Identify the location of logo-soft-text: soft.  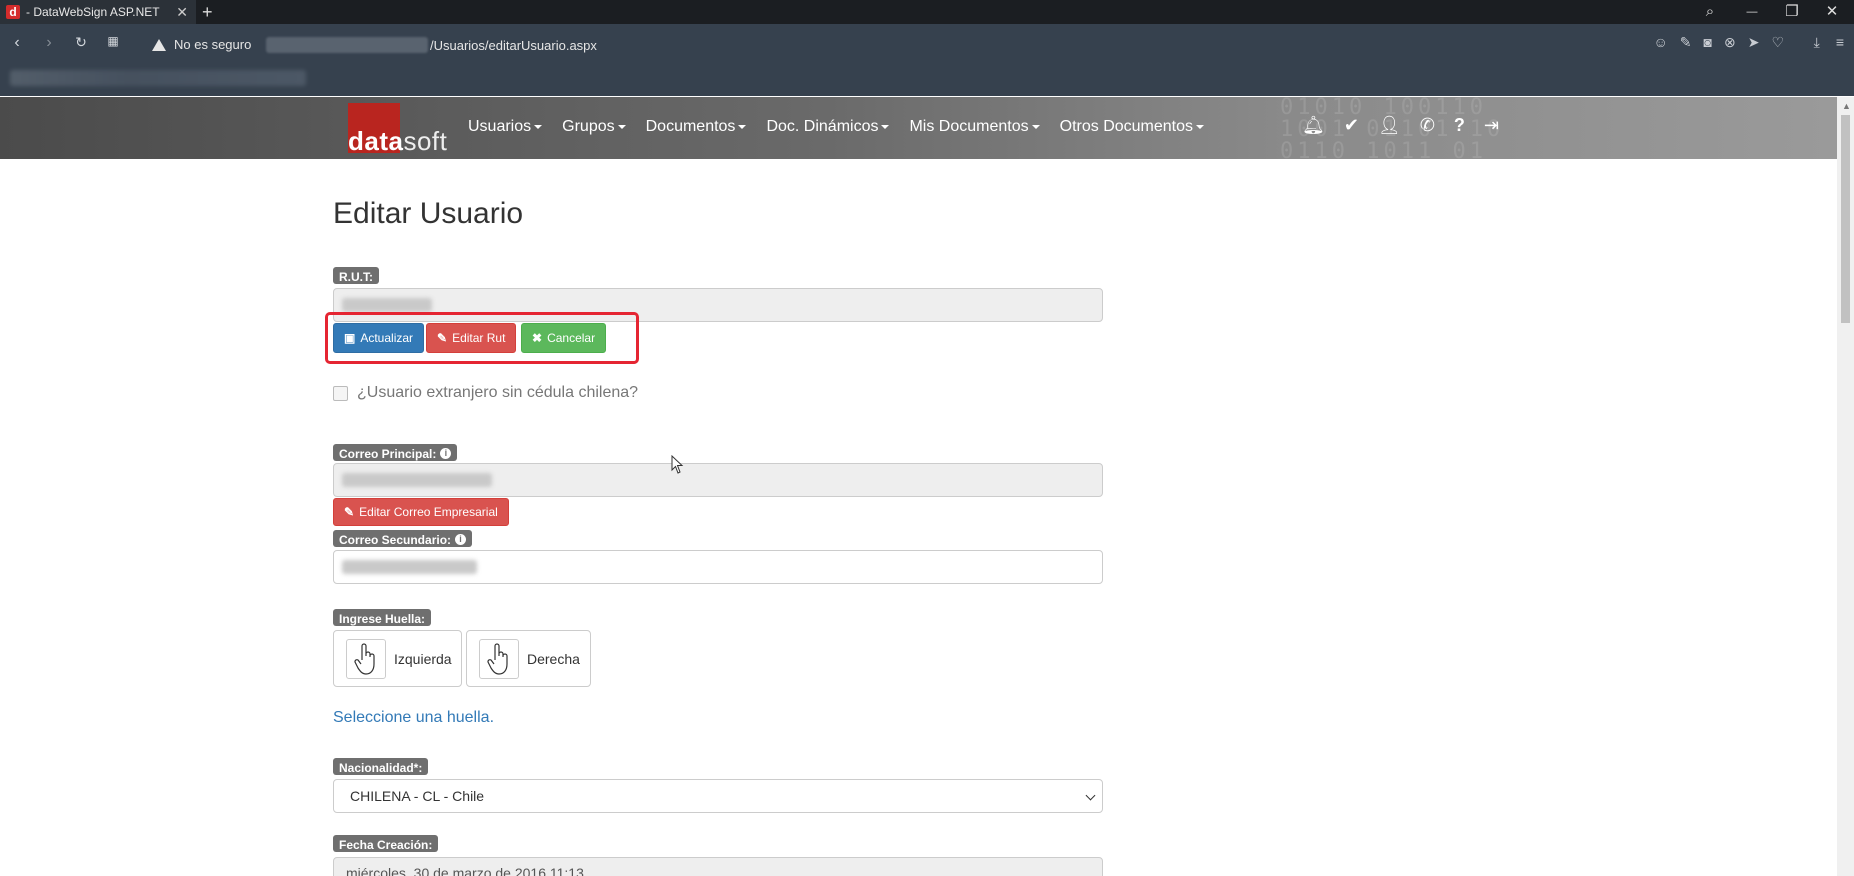
(425, 141).